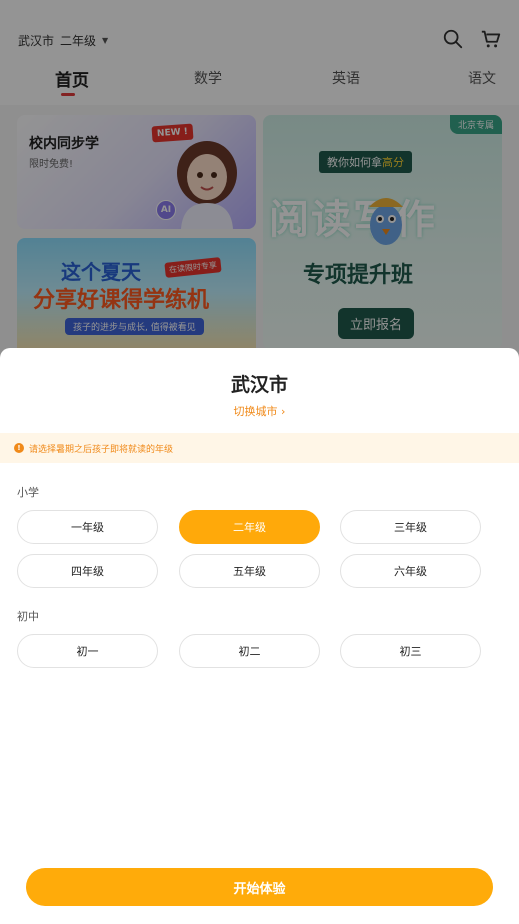 This screenshot has height=924, width=519. I want to click on sheet-city-title: 武汉市, so click(259, 385).